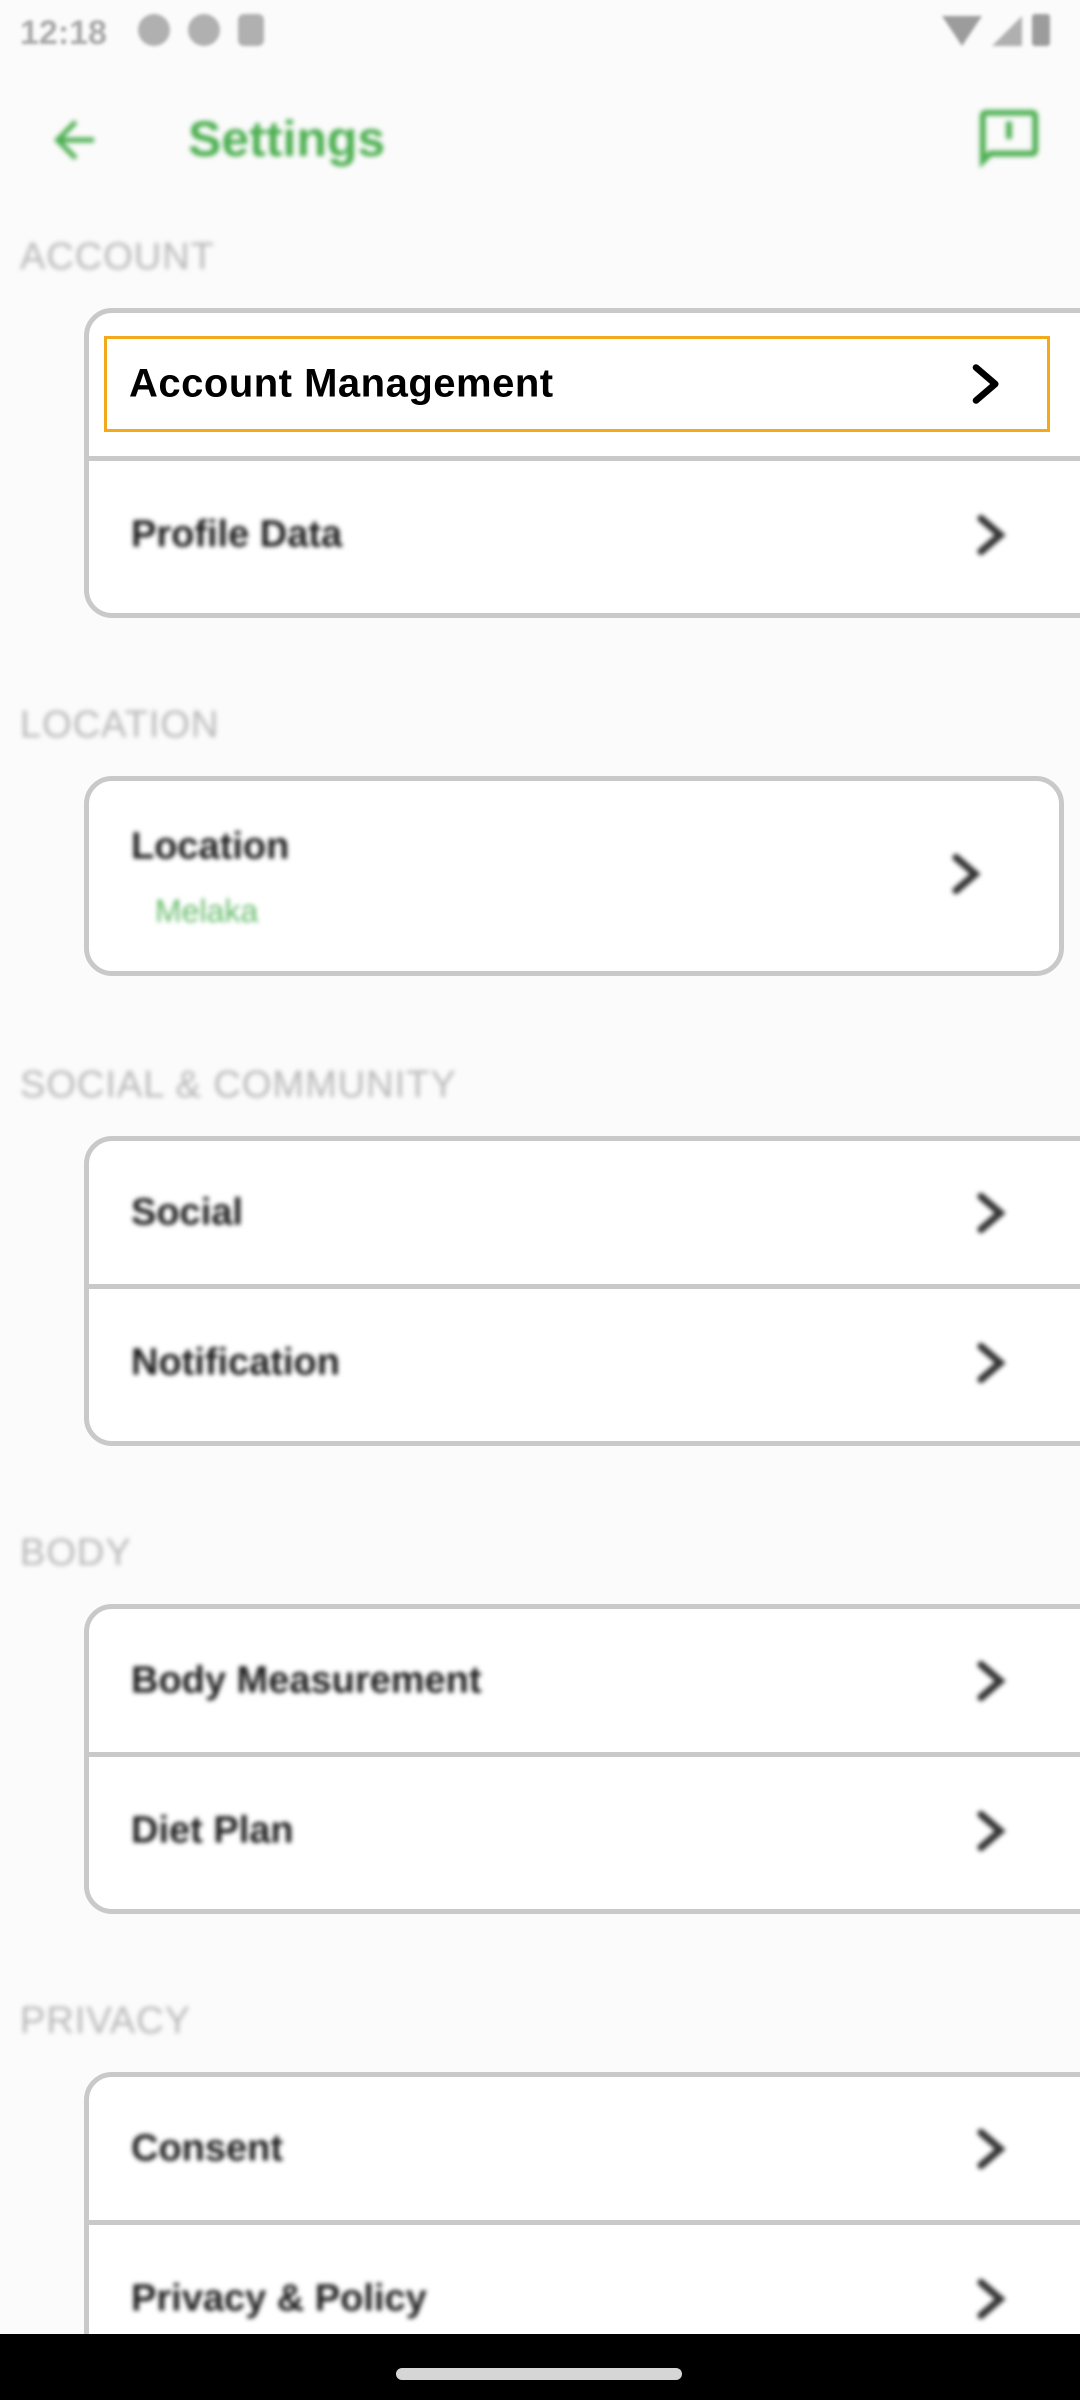 The height and width of the screenshot is (2400, 1080). What do you see at coordinates (204, 30) in the screenshot?
I see `google-icon` at bounding box center [204, 30].